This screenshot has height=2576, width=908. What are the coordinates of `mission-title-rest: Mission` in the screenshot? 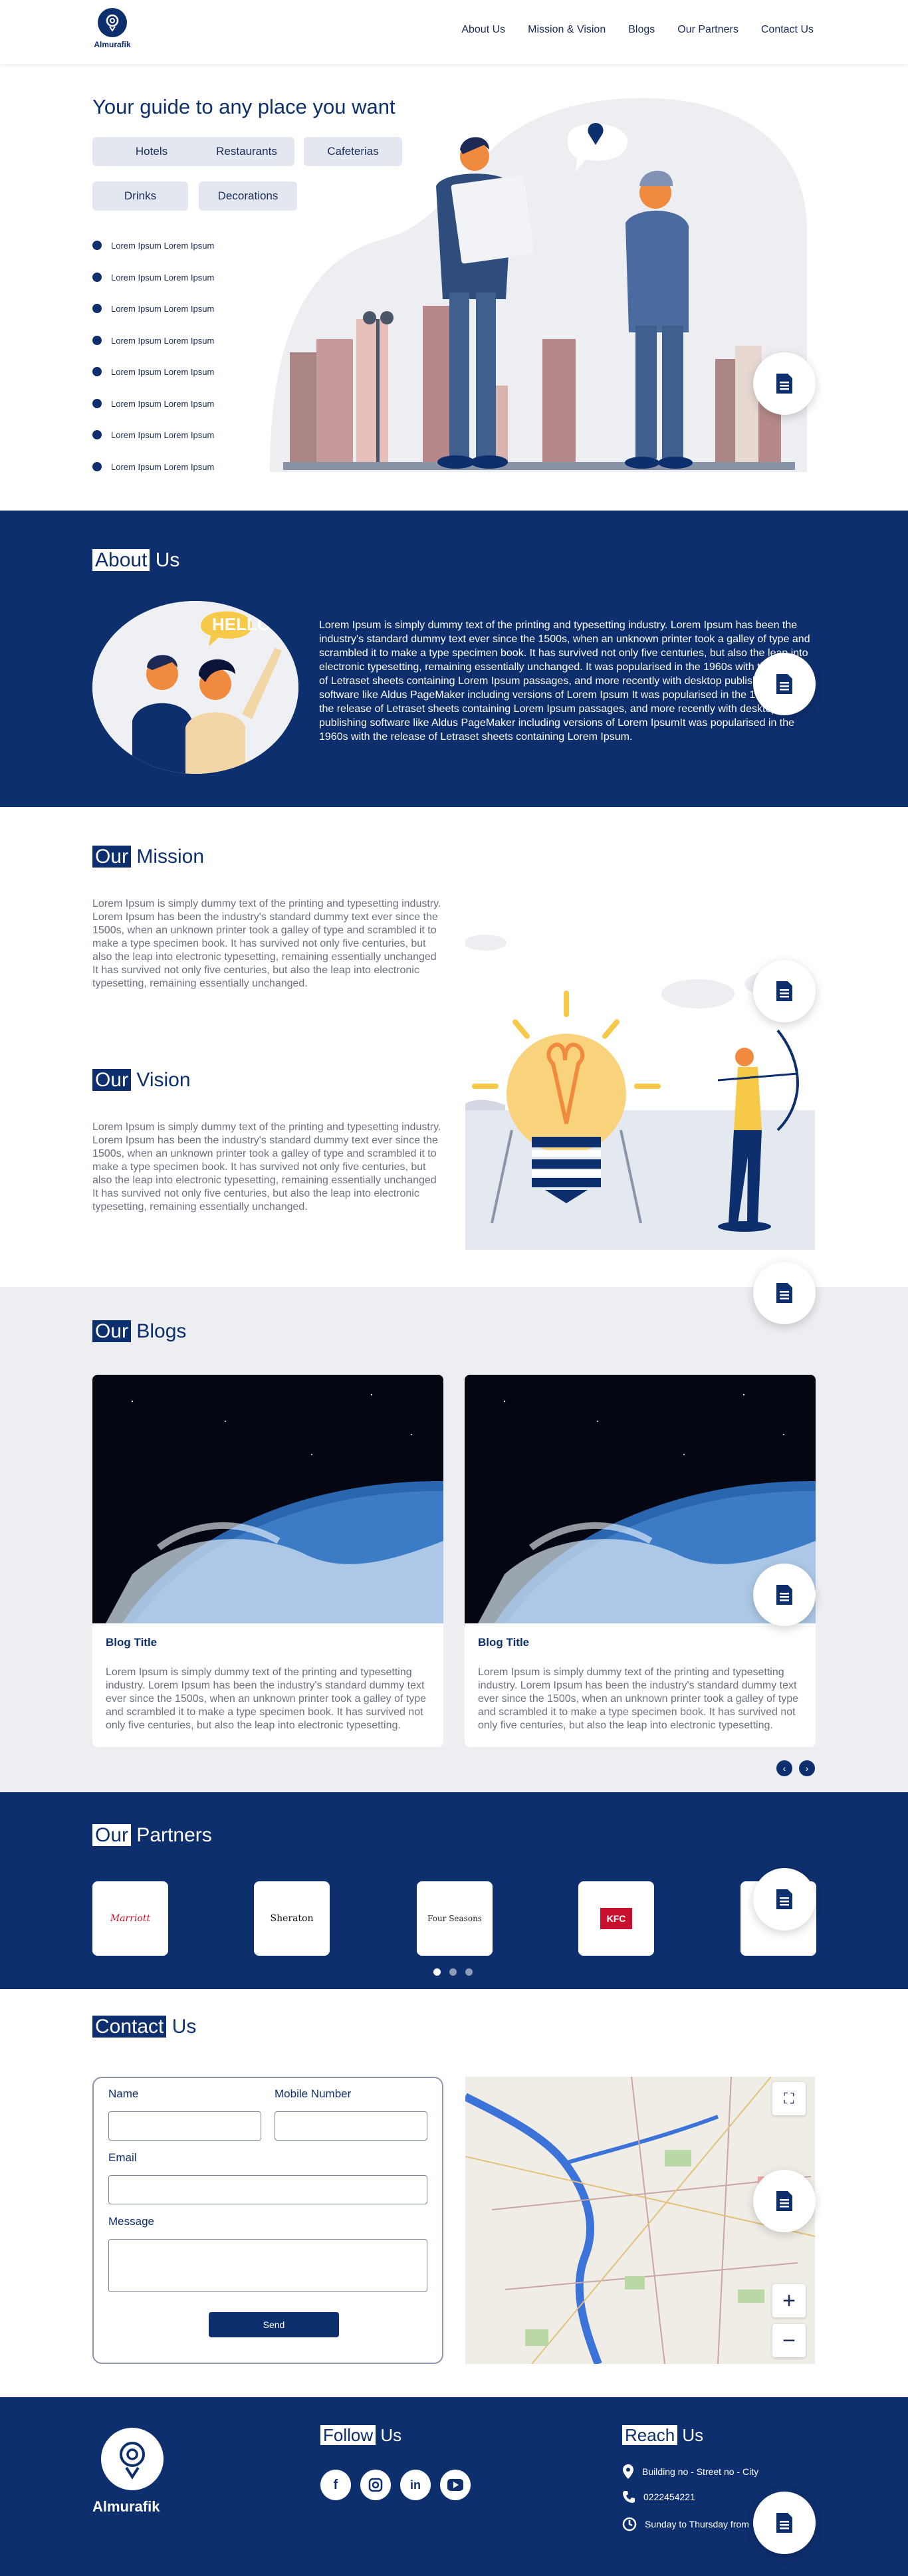 It's located at (170, 857).